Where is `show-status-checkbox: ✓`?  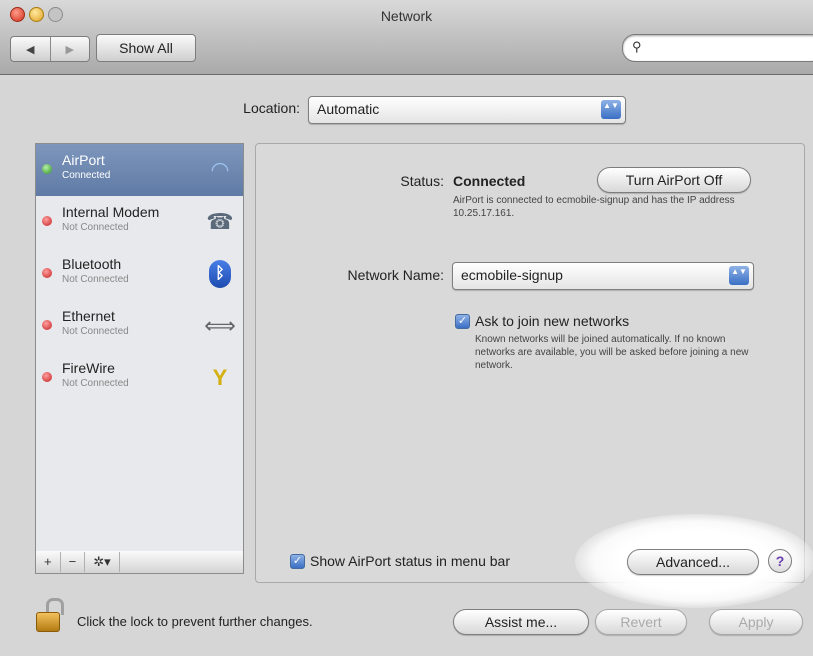
show-status-checkbox: ✓ is located at coordinates (297, 561).